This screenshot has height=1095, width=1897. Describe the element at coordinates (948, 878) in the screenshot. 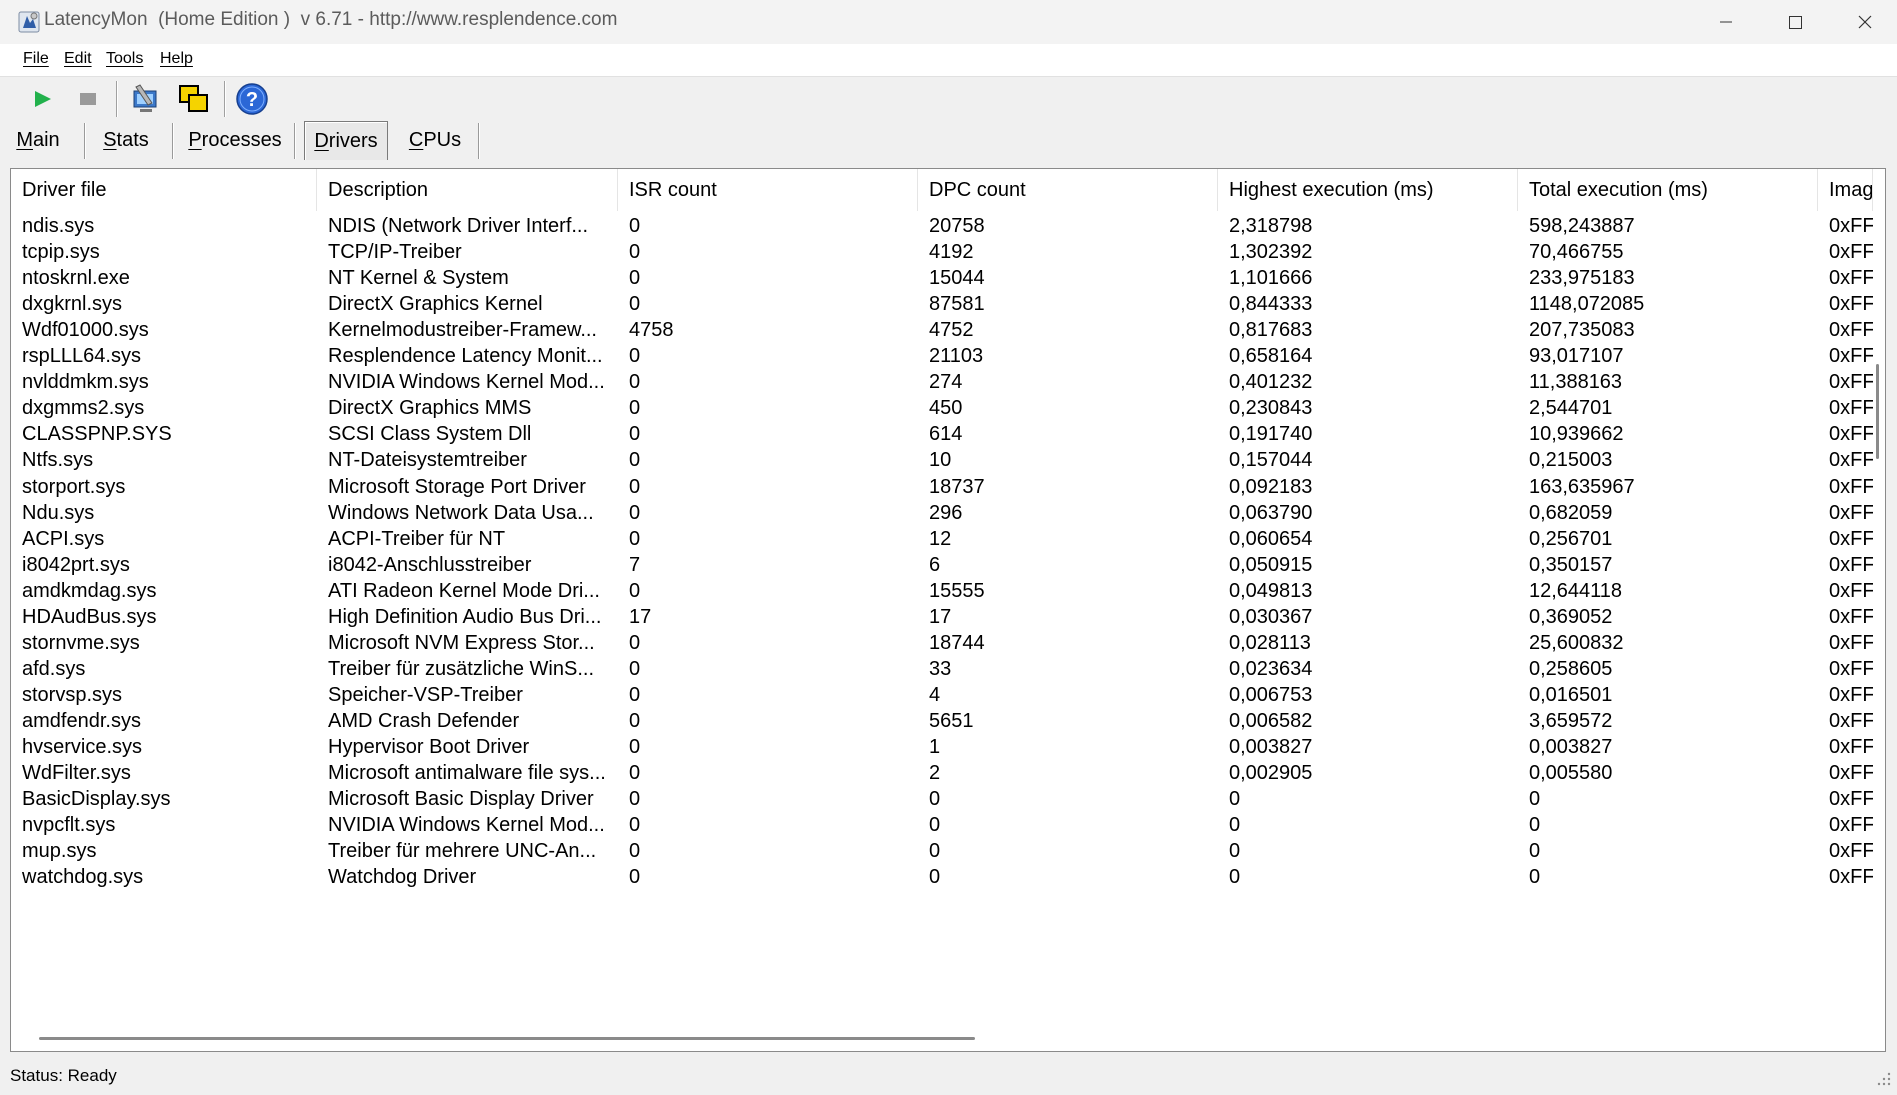

I see `table-row: watchdog.sys Watchdog Driver 0 0 0 0 0xFF` at that location.